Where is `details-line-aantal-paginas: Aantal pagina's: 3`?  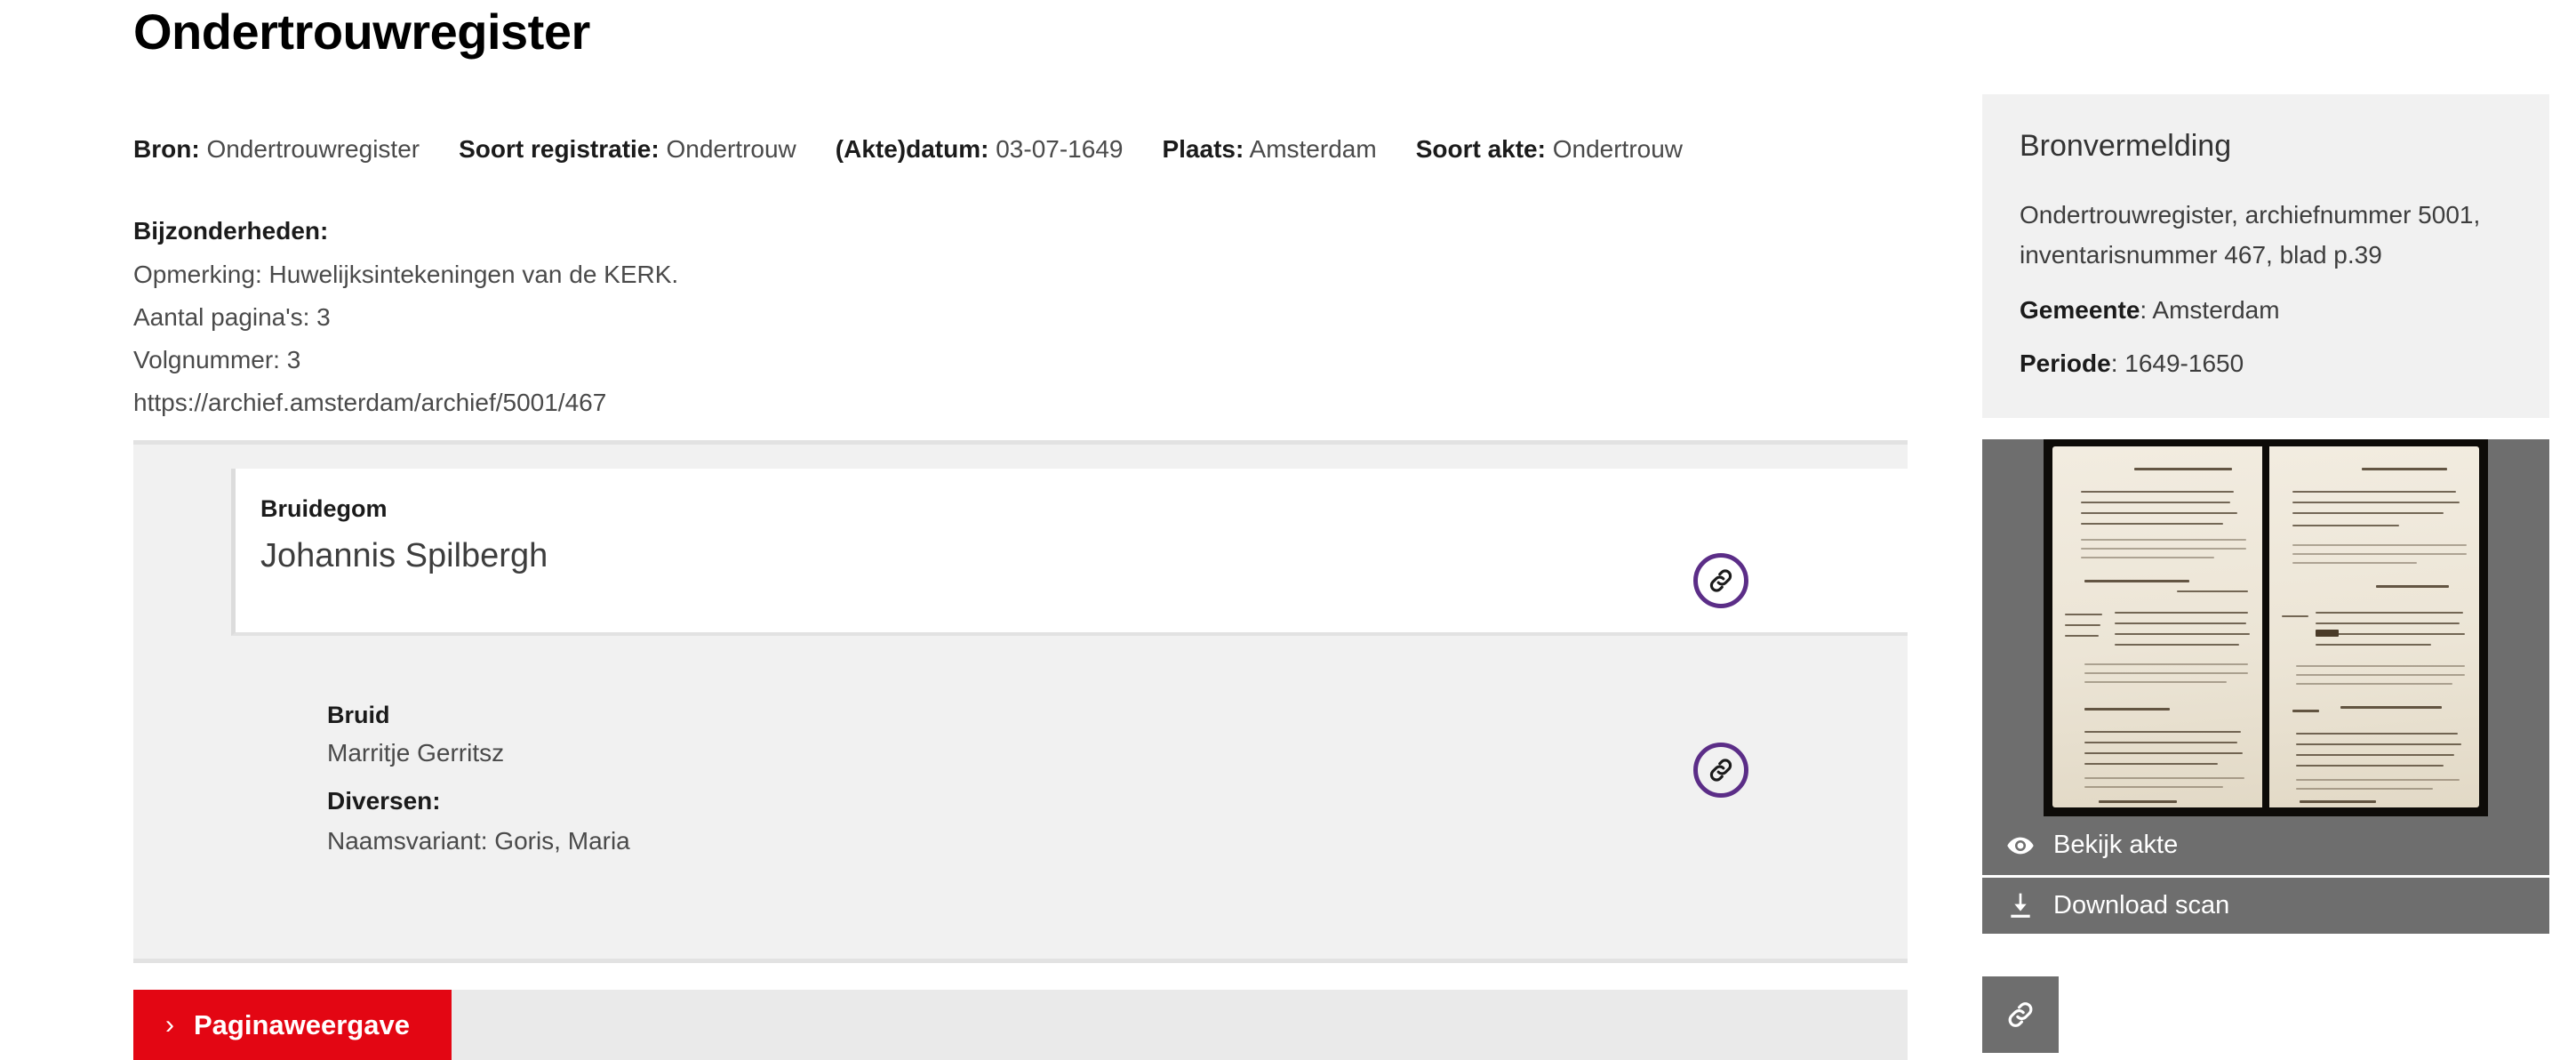
details-line-aantal-paginas: Aantal pagina's: 3 is located at coordinates (232, 316).